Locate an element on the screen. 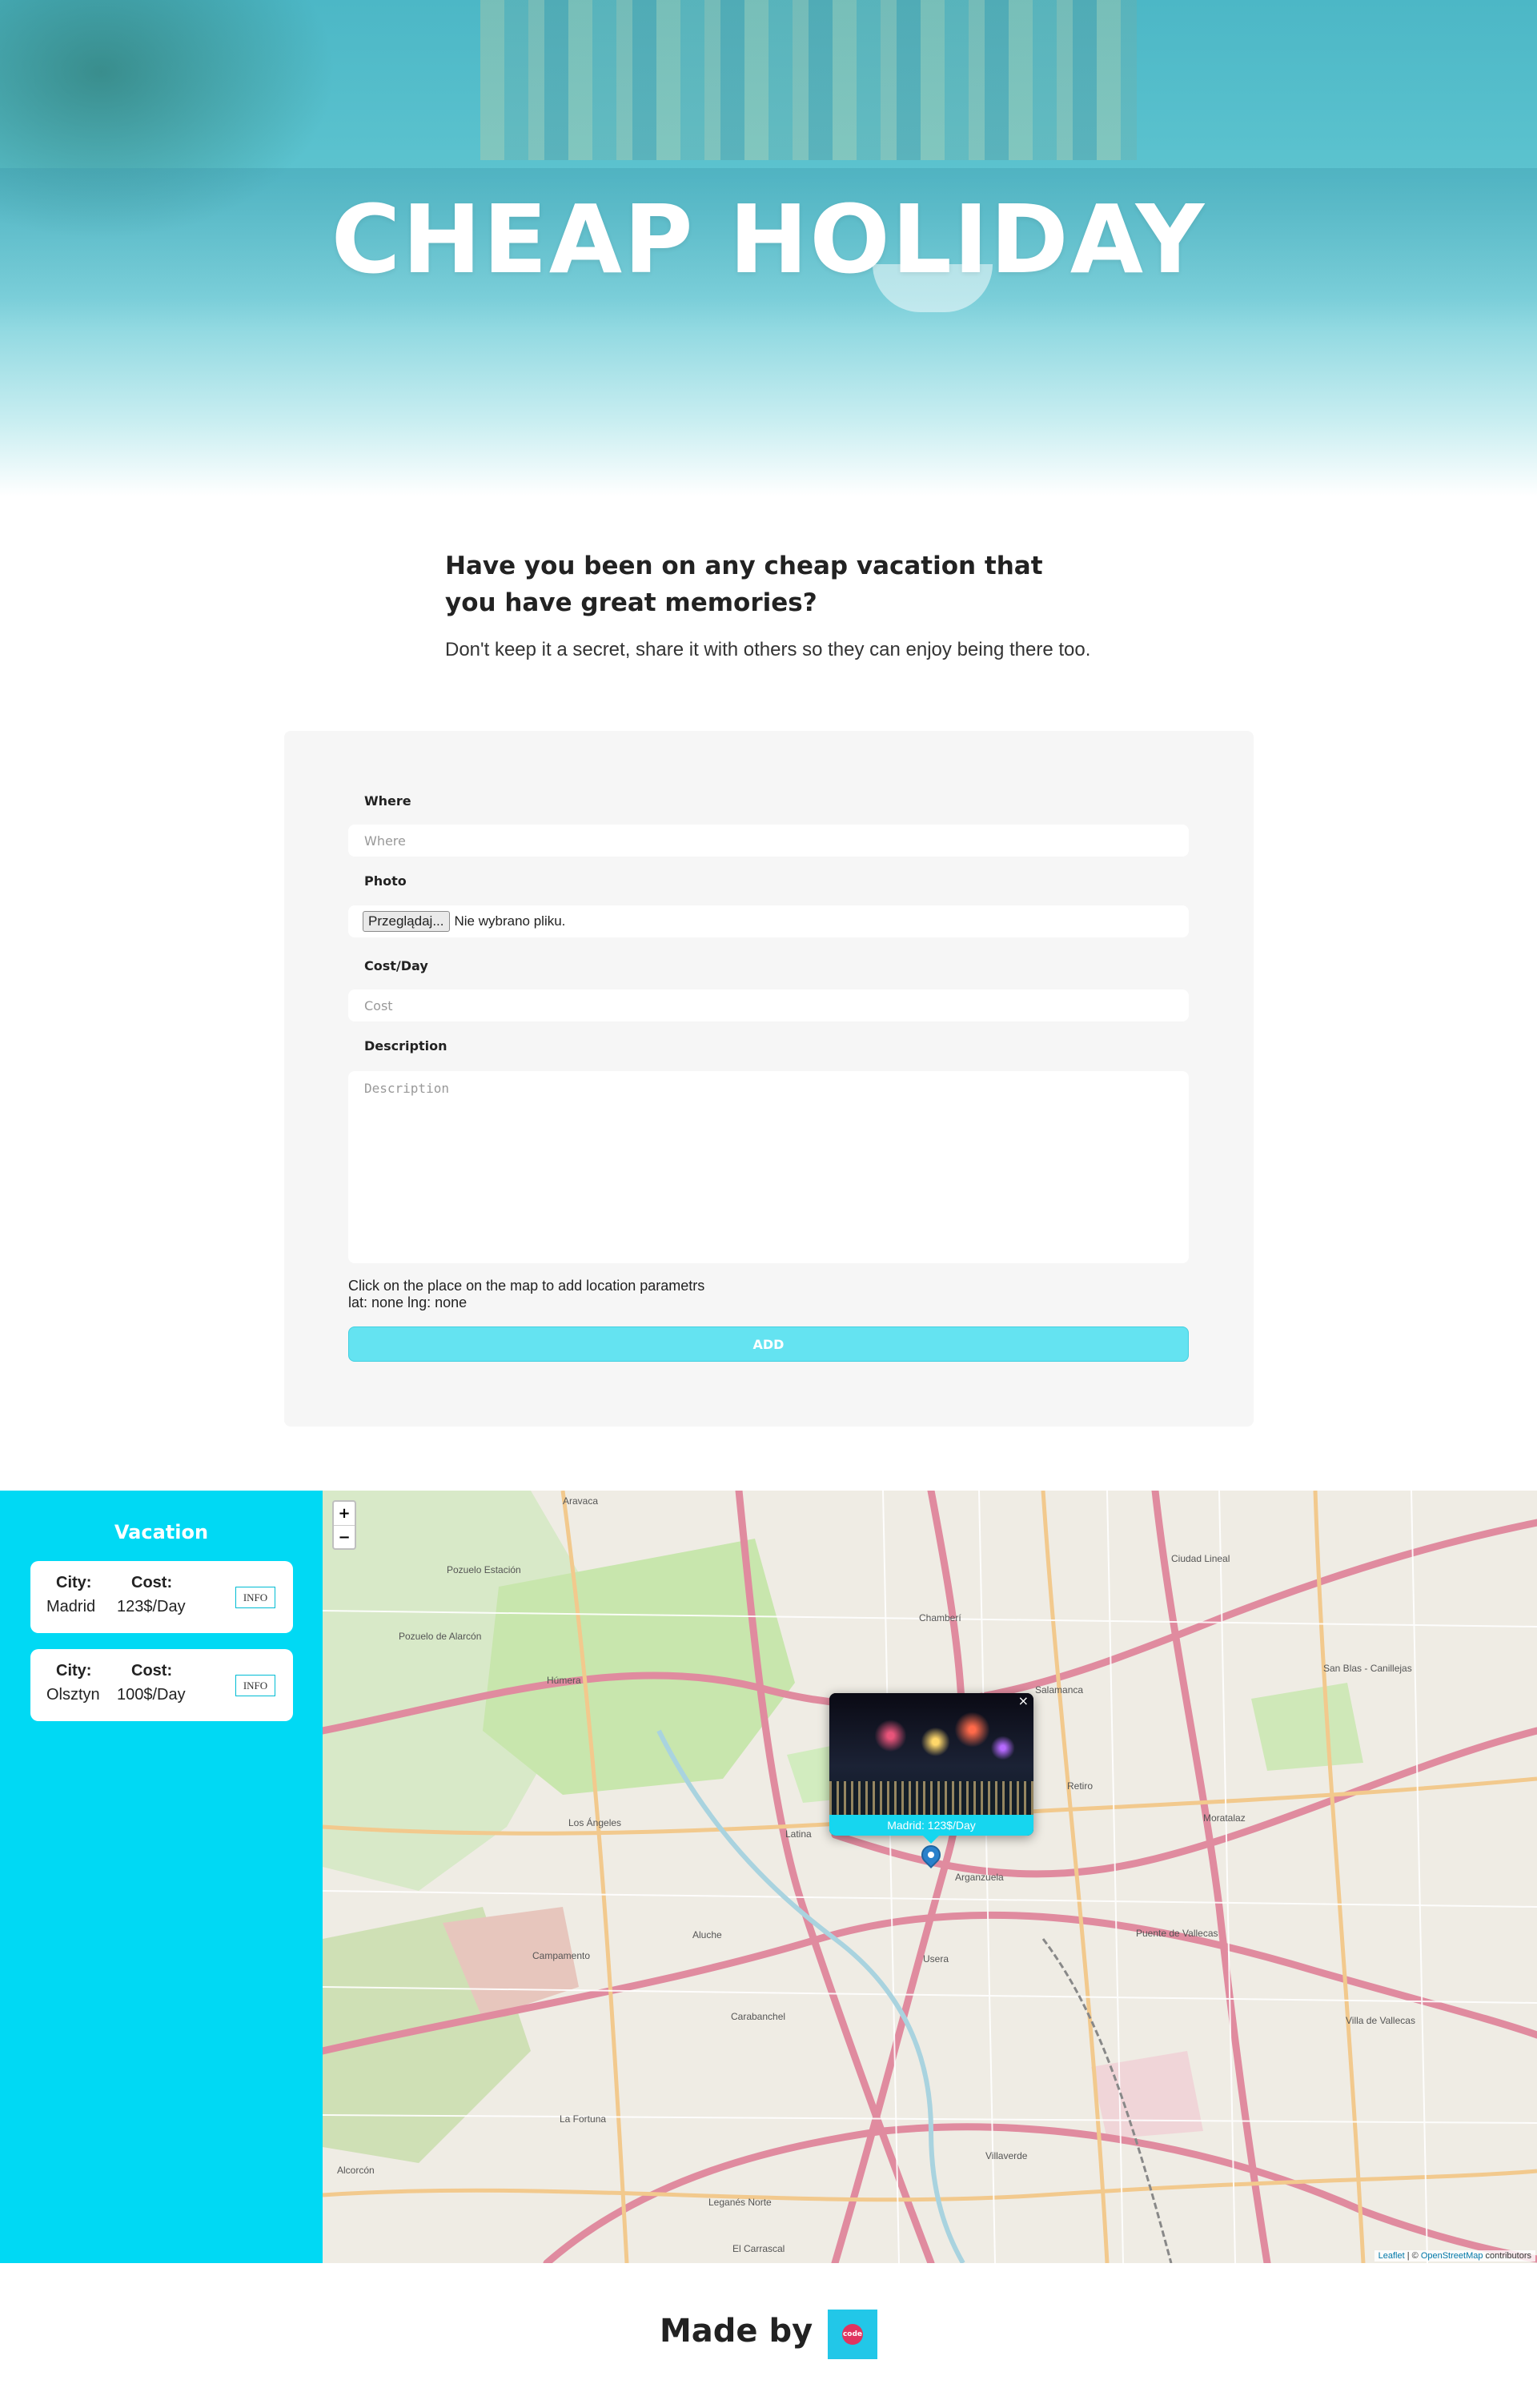 This screenshot has width=1537, height=2408. where-input: Where is located at coordinates (769, 841).